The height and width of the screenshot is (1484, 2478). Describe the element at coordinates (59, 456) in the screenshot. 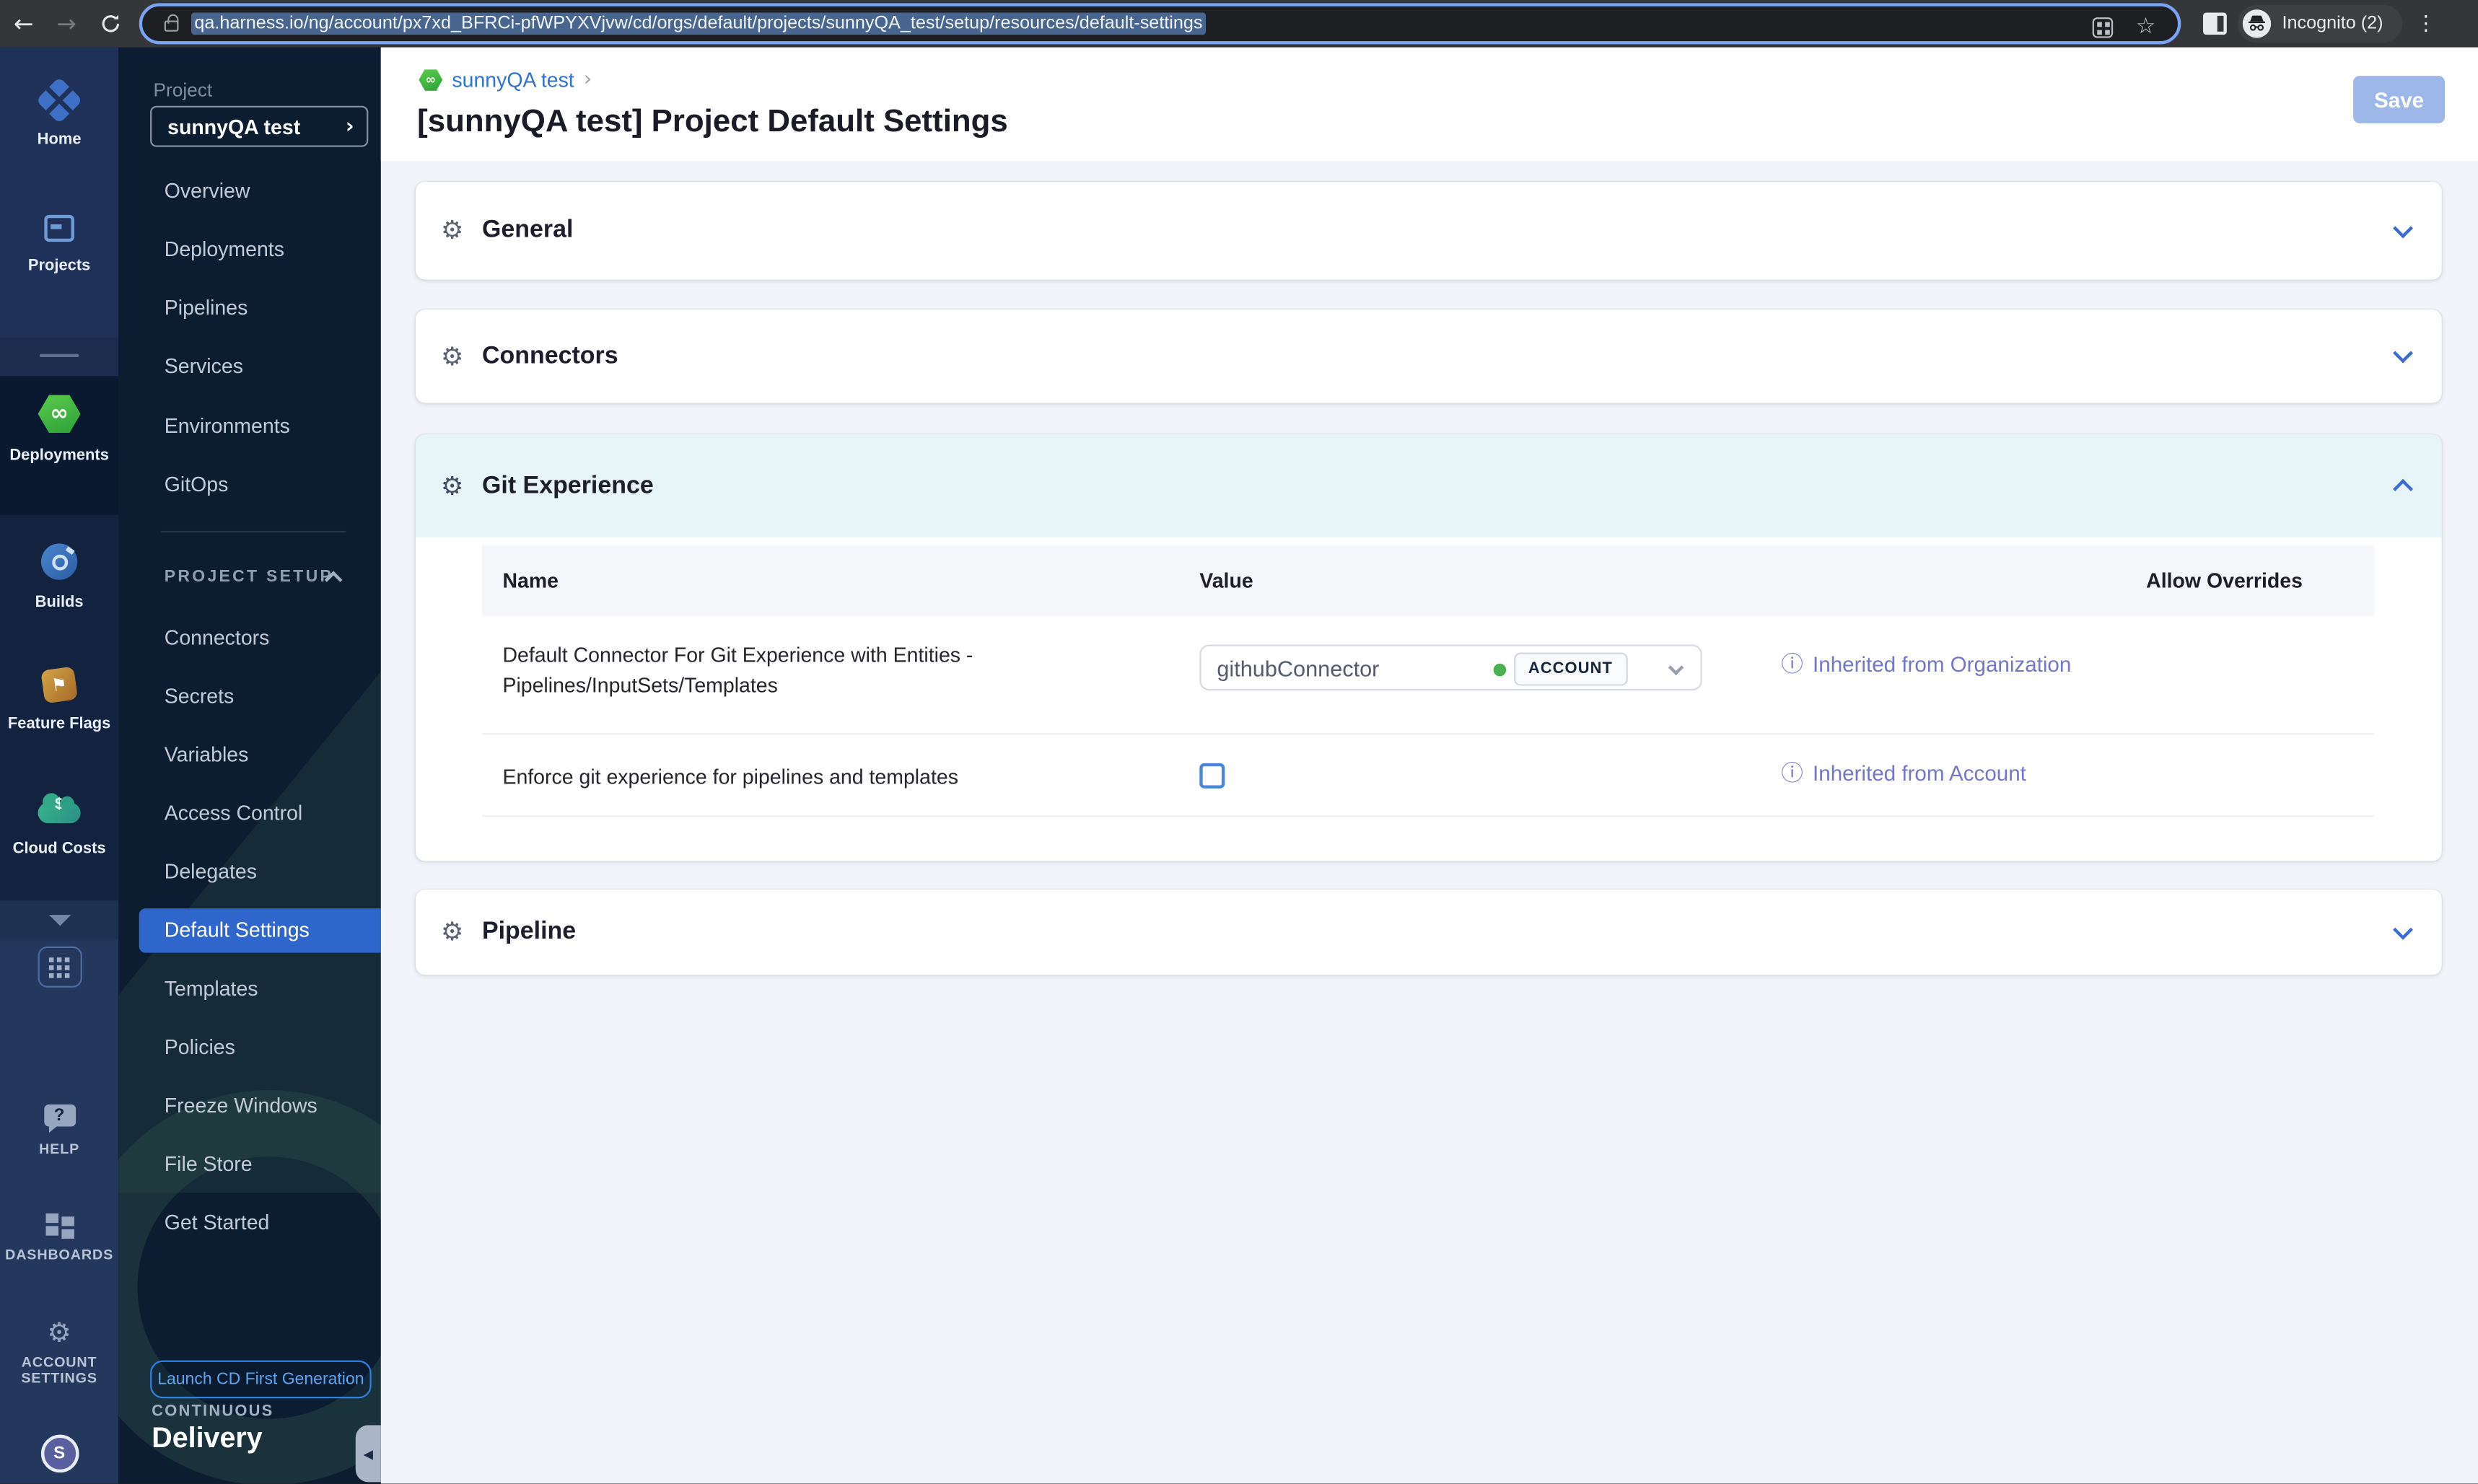

I see `deployments-label: Deployments` at that location.